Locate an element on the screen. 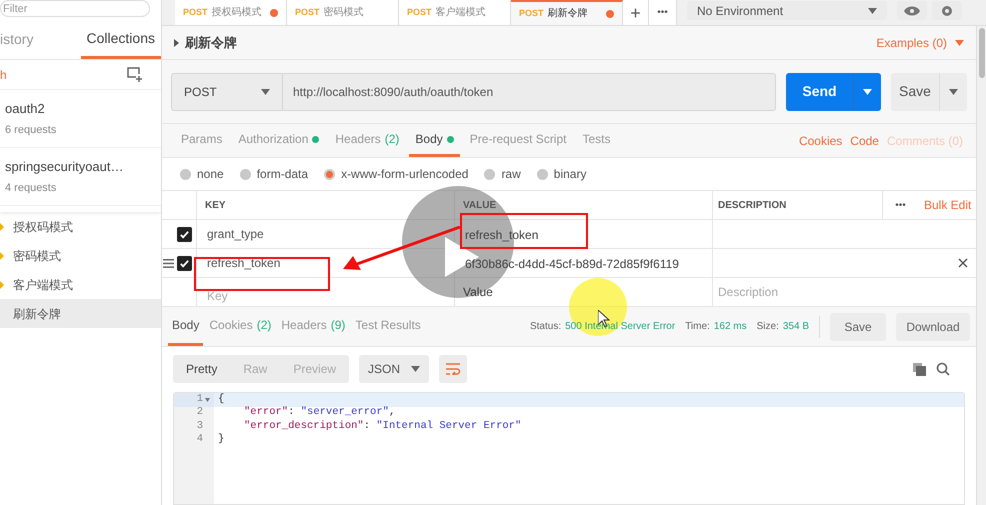  status-label: Status: is located at coordinates (546, 327).